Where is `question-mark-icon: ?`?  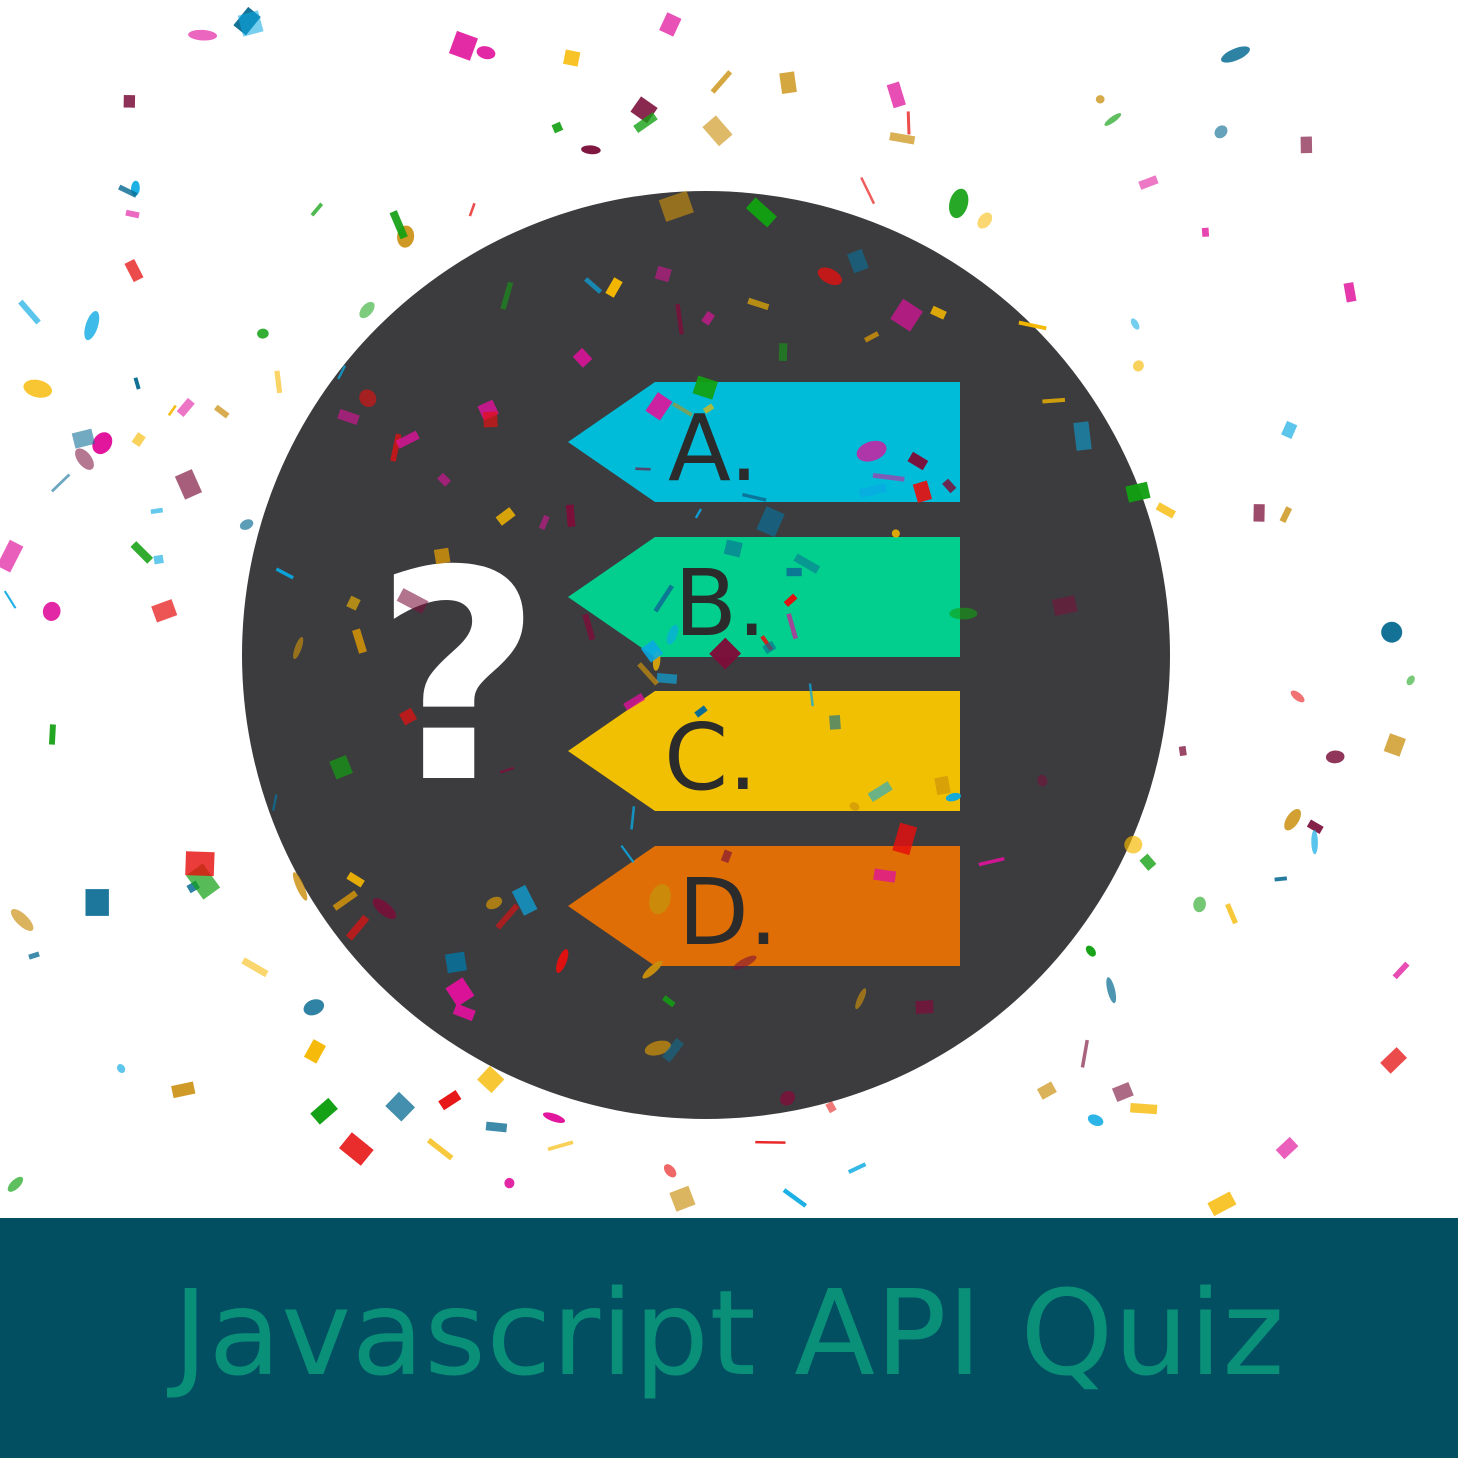
question-mark-icon: ? is located at coordinates (458, 678).